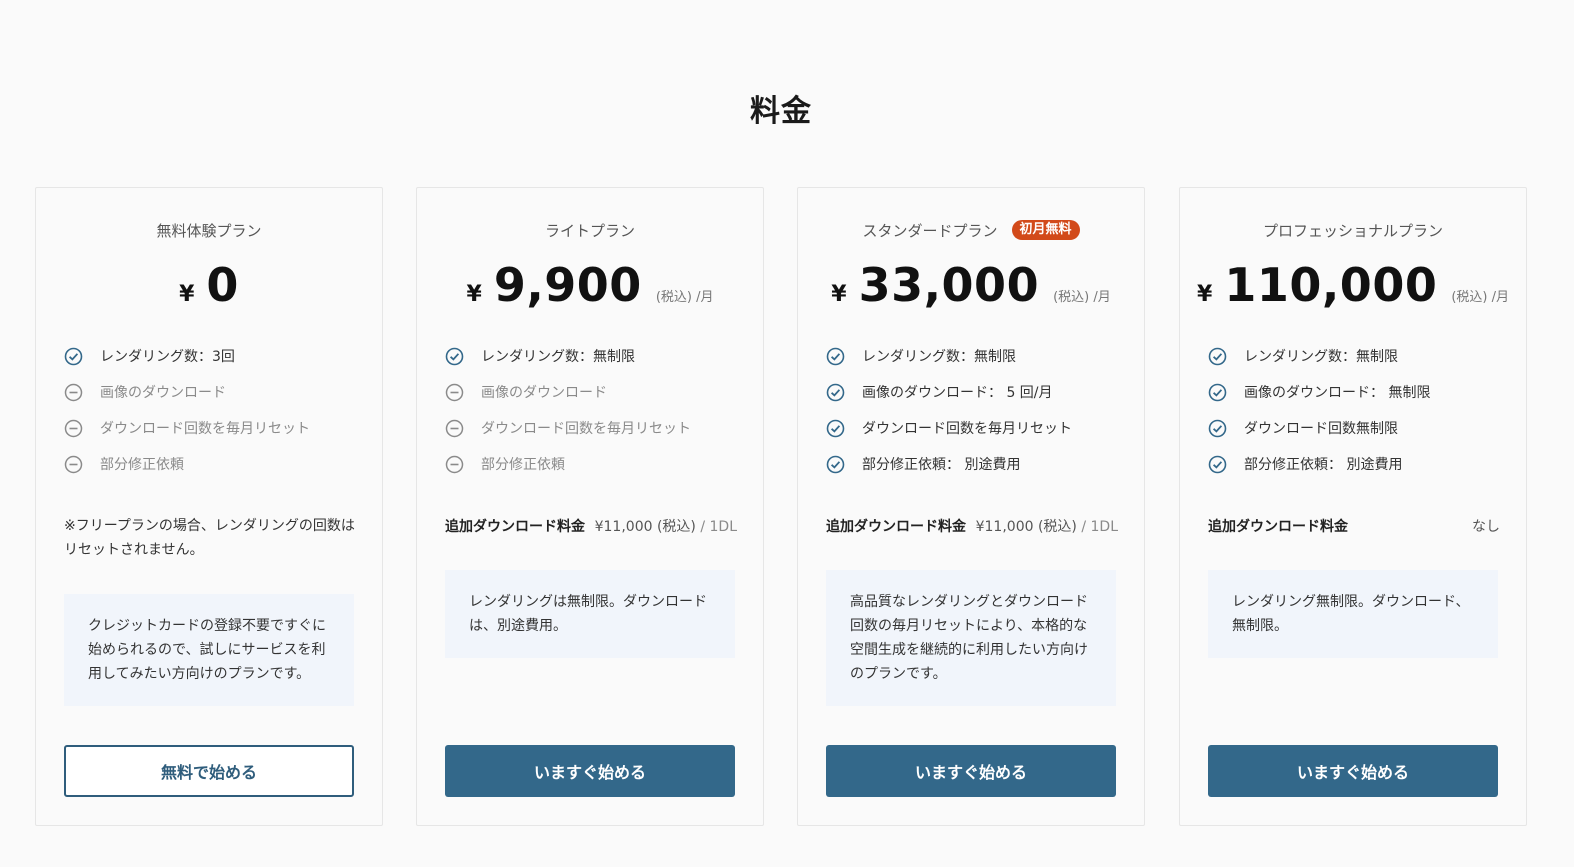  Describe the element at coordinates (930, 230) in the screenshot. I see `plan-name: スタンダードプラン` at that location.